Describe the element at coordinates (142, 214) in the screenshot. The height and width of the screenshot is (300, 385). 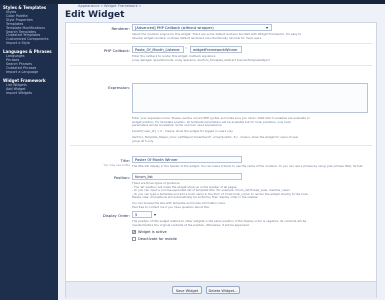
I see `display-order-input: 5` at that location.